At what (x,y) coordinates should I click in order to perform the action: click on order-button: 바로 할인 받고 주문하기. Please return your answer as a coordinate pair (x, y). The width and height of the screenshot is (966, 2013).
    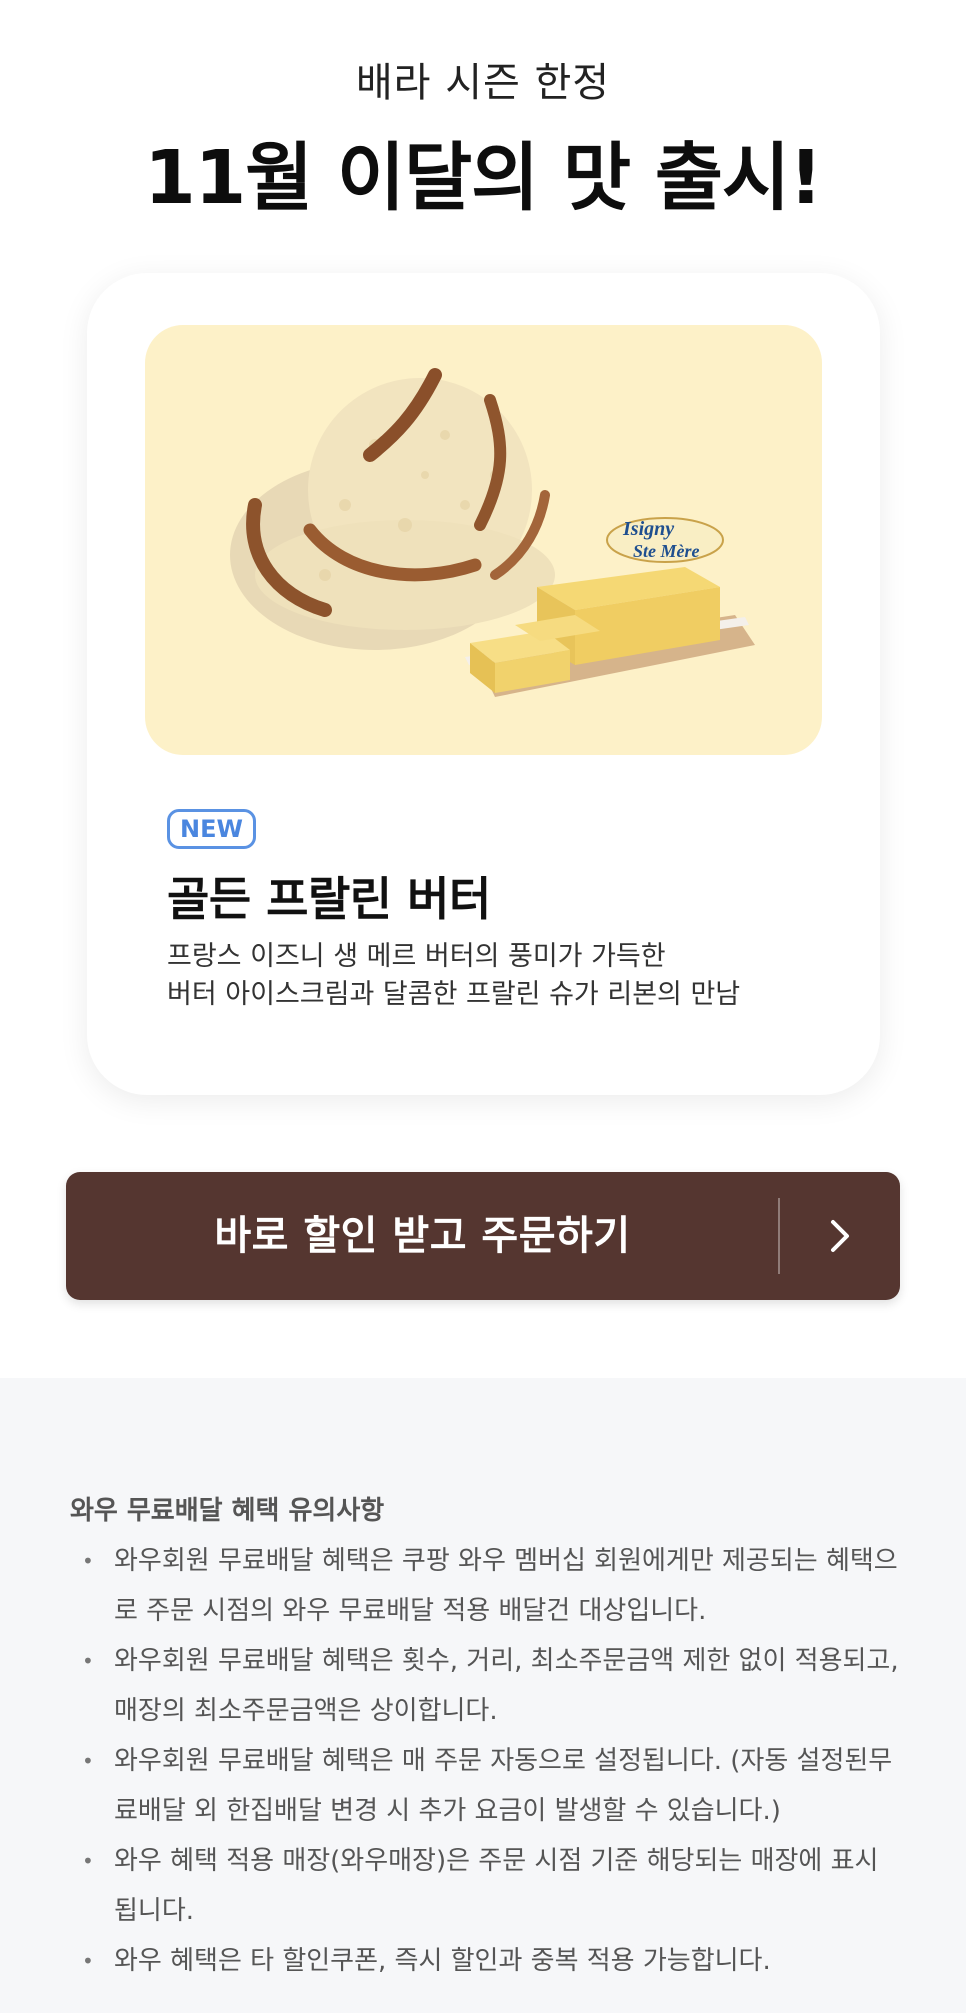
    Looking at the image, I should click on (483, 1236).